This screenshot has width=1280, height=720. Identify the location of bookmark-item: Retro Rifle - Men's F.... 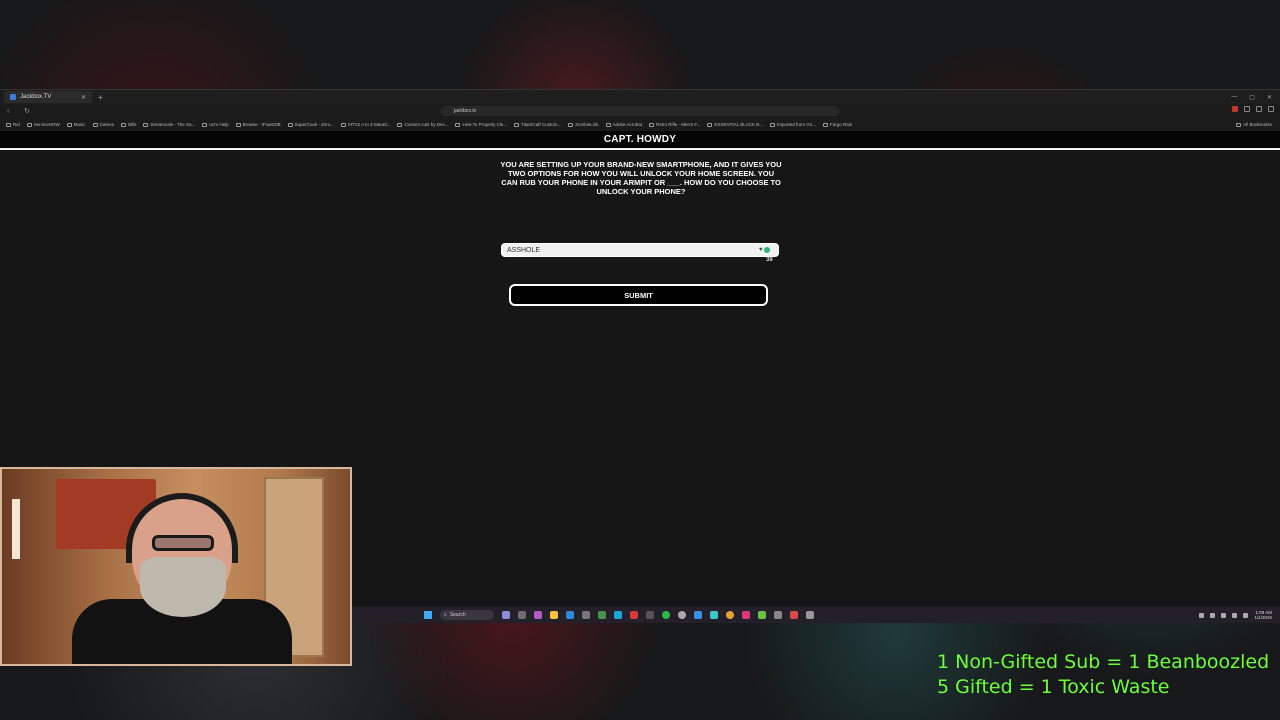
(674, 124).